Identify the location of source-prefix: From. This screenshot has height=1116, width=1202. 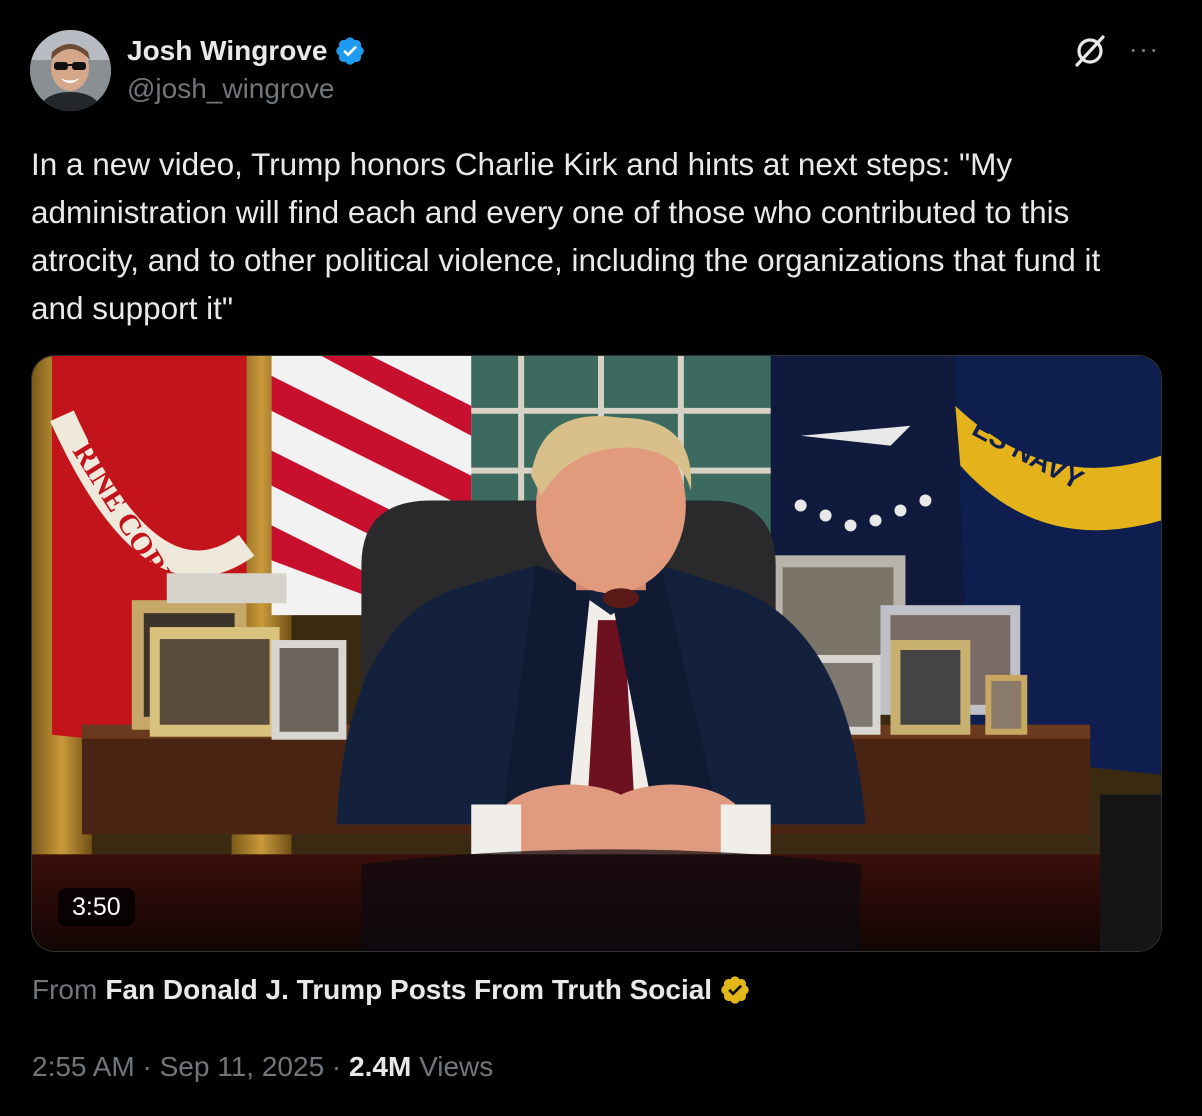
(65, 989).